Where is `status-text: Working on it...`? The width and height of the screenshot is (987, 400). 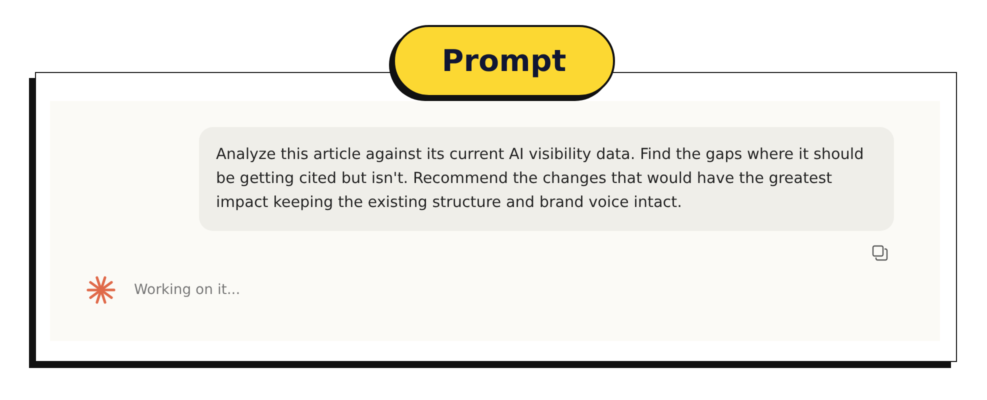
status-text: Working on it... is located at coordinates (187, 290).